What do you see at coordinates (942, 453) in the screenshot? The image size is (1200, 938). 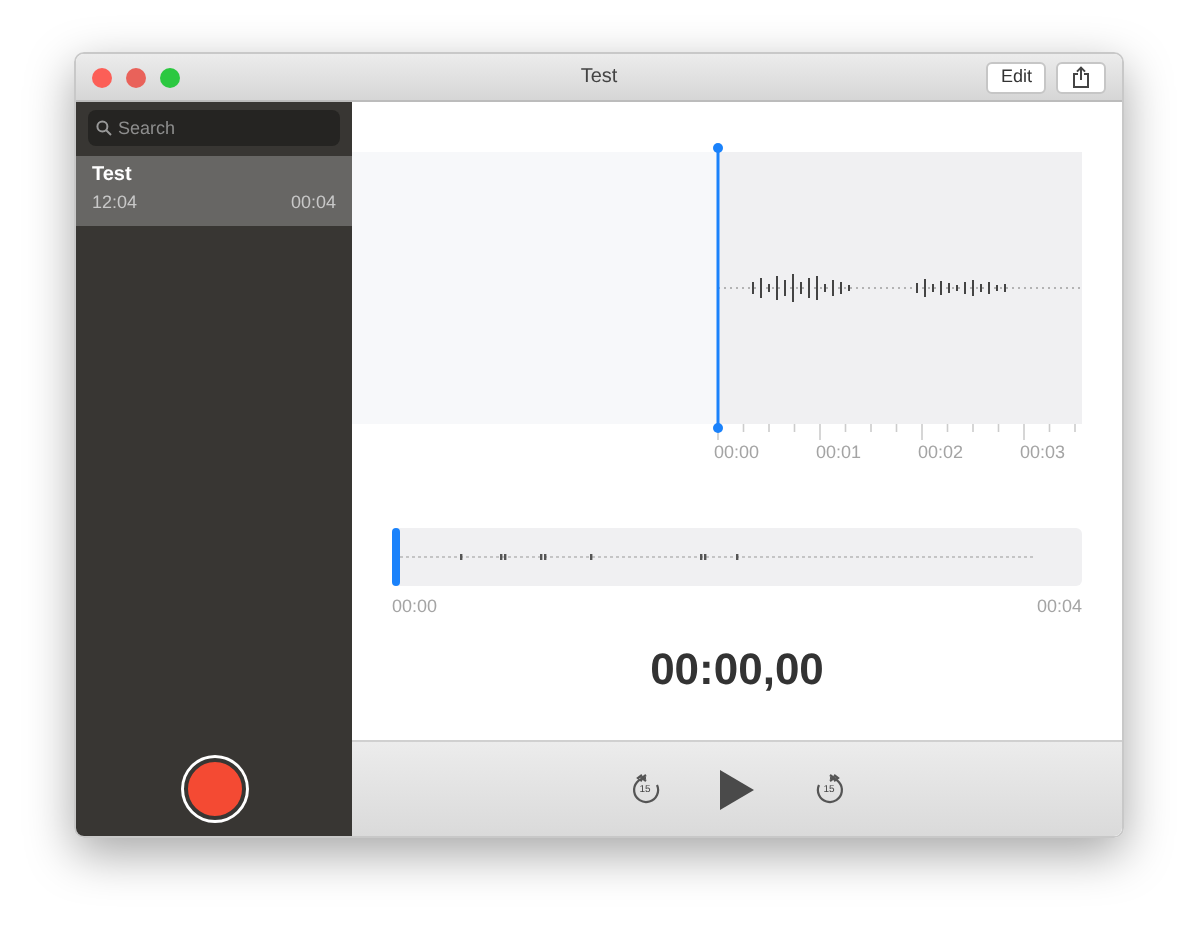 I see `timeline-label: 00:02` at bounding box center [942, 453].